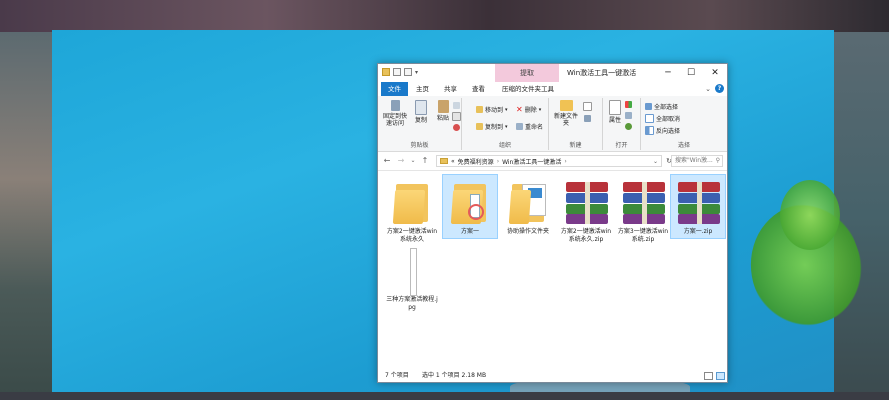 The image size is (889, 400). I want to click on maximize-button: ☐, so click(691, 73).